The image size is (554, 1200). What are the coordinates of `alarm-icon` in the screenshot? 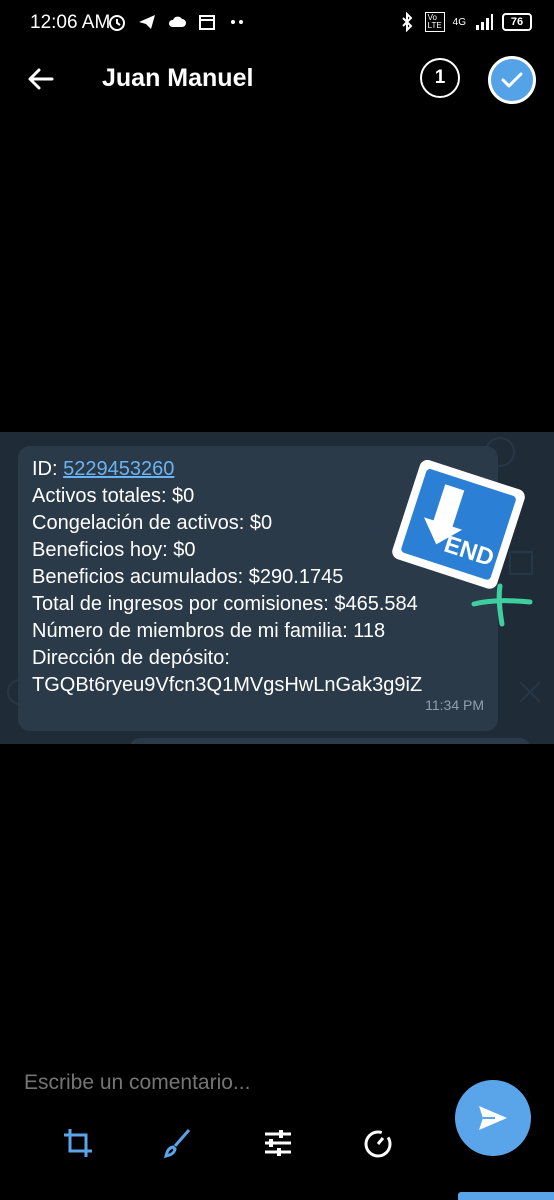 It's located at (117, 23).